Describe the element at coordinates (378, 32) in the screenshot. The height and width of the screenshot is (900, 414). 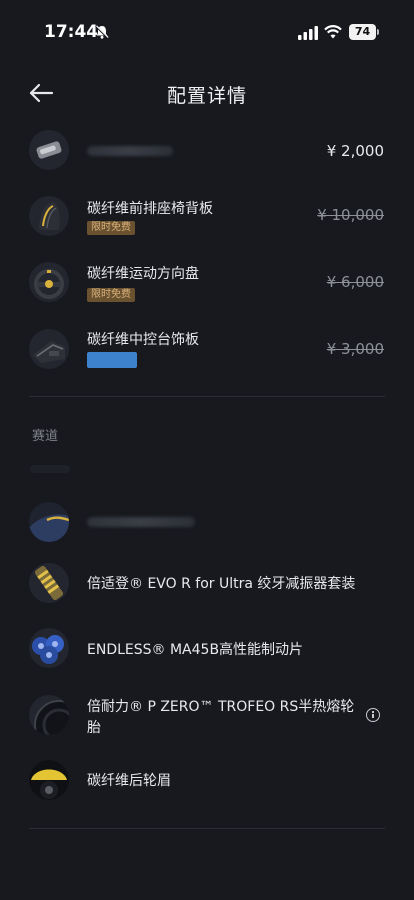
I see `battery-tip` at that location.